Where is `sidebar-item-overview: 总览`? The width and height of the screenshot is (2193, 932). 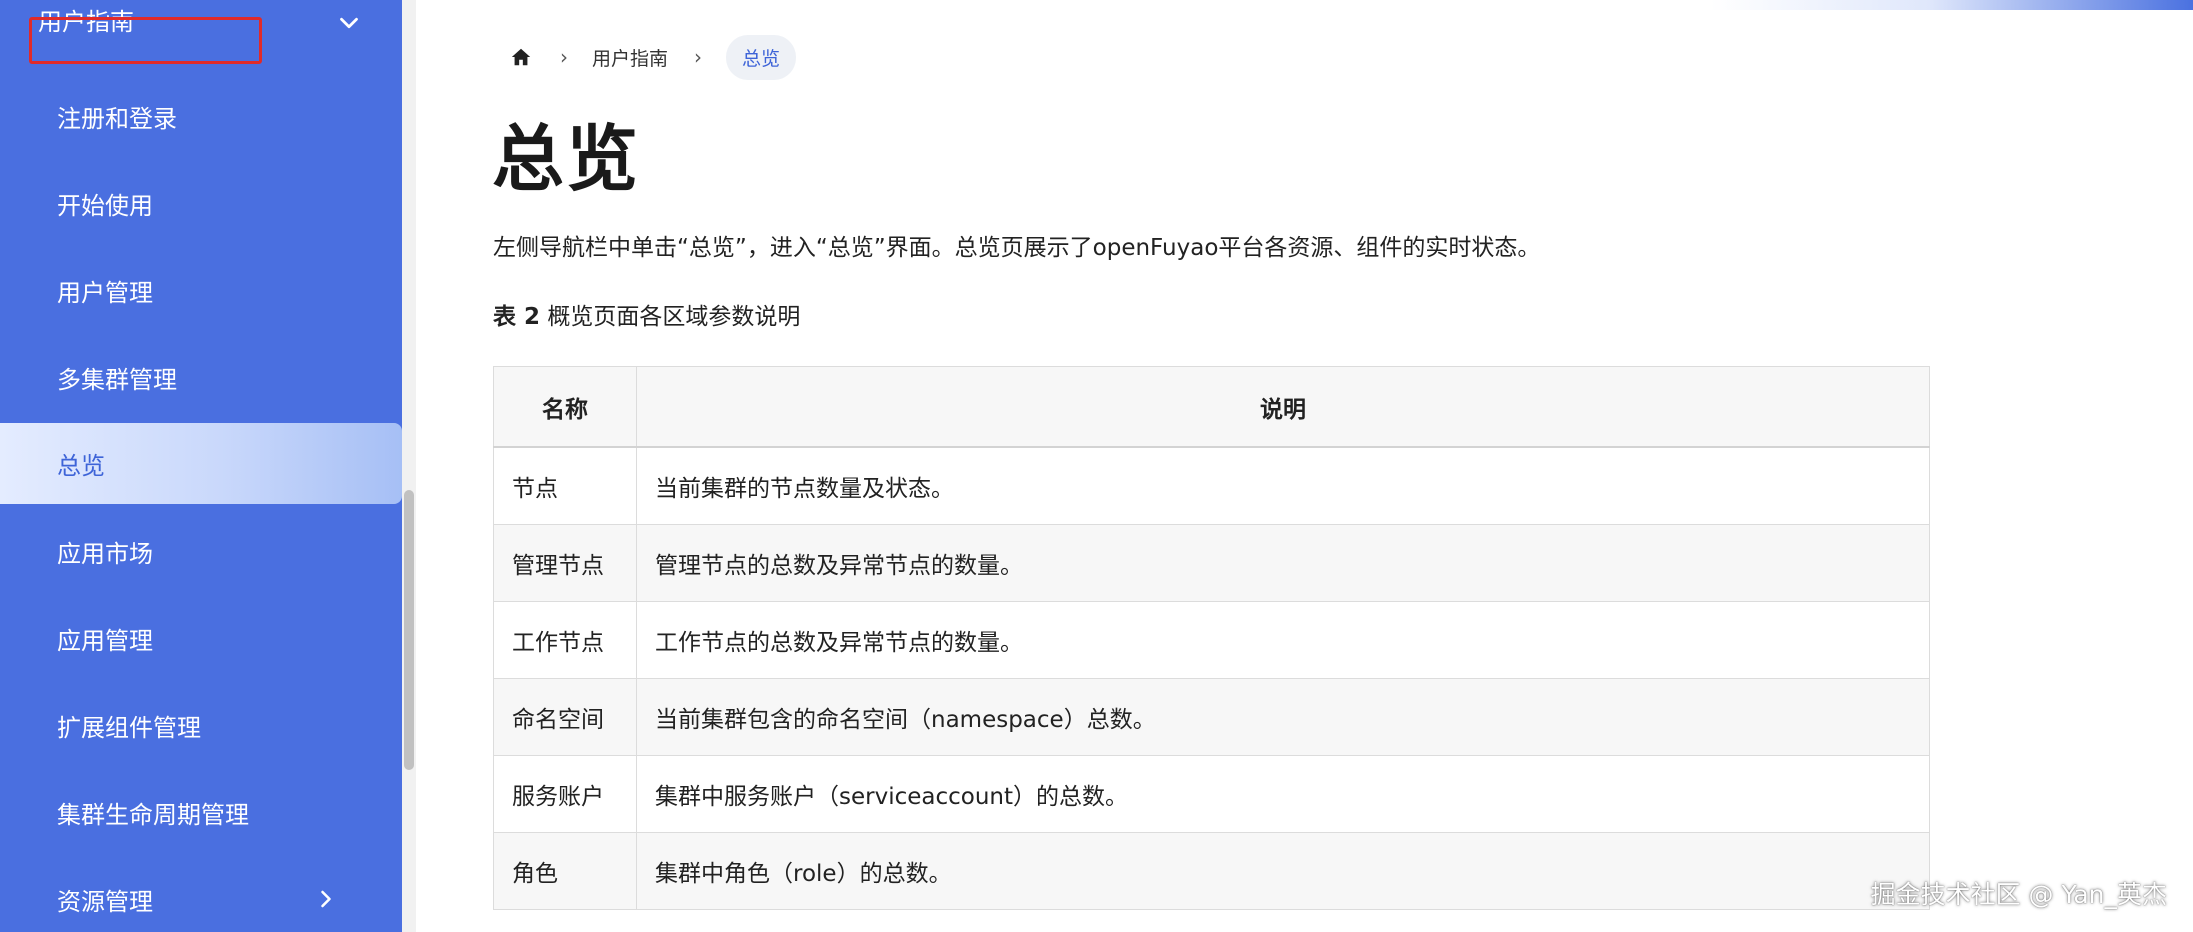
sidebar-item-overview: 总览 is located at coordinates (201, 463).